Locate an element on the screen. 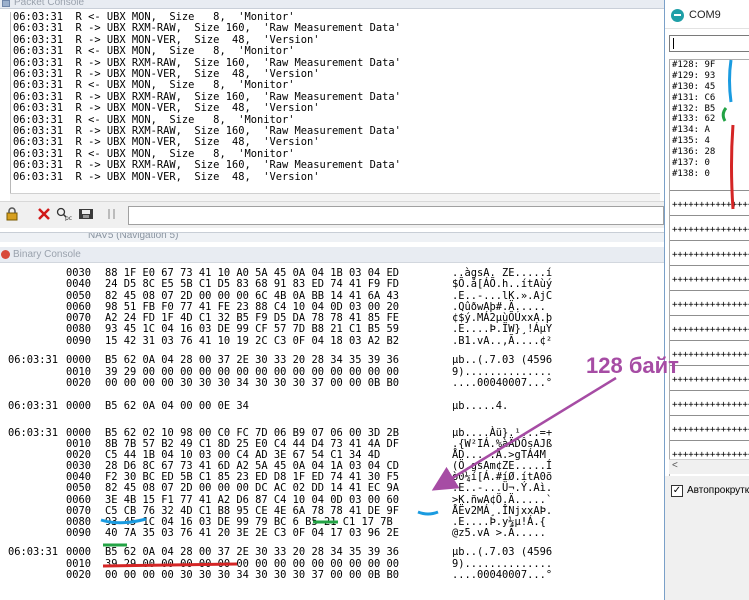 Image resolution: width=749 pixels, height=600 pixels. pause-icon is located at coordinates (112, 215).